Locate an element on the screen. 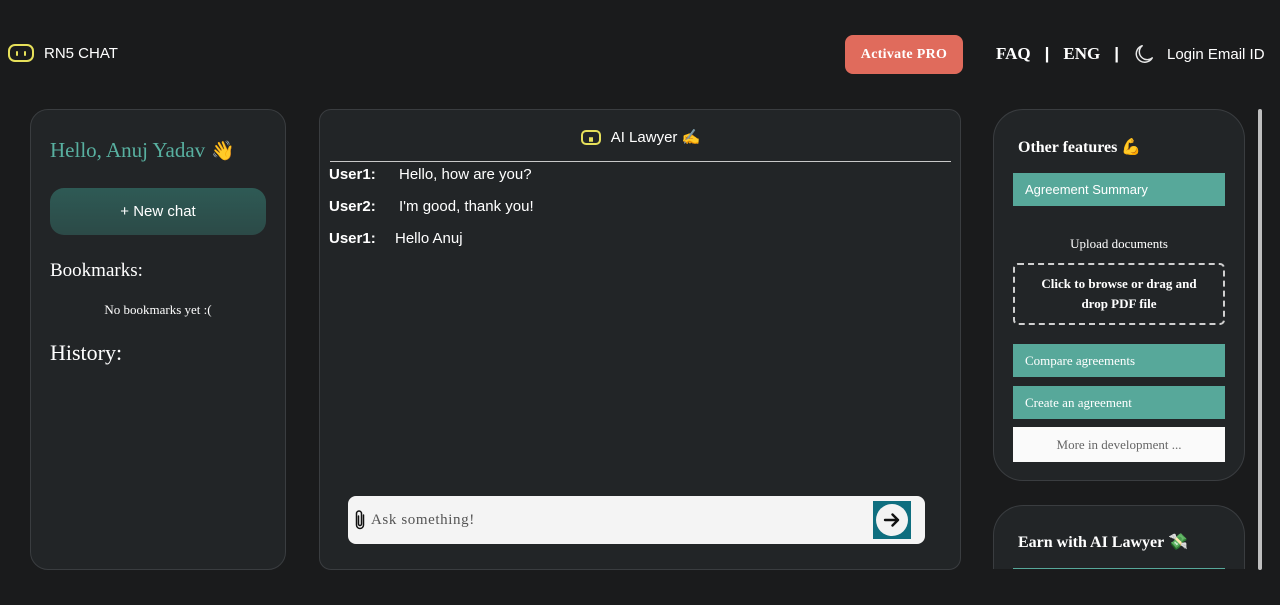  history-heading: History: is located at coordinates (86, 352).